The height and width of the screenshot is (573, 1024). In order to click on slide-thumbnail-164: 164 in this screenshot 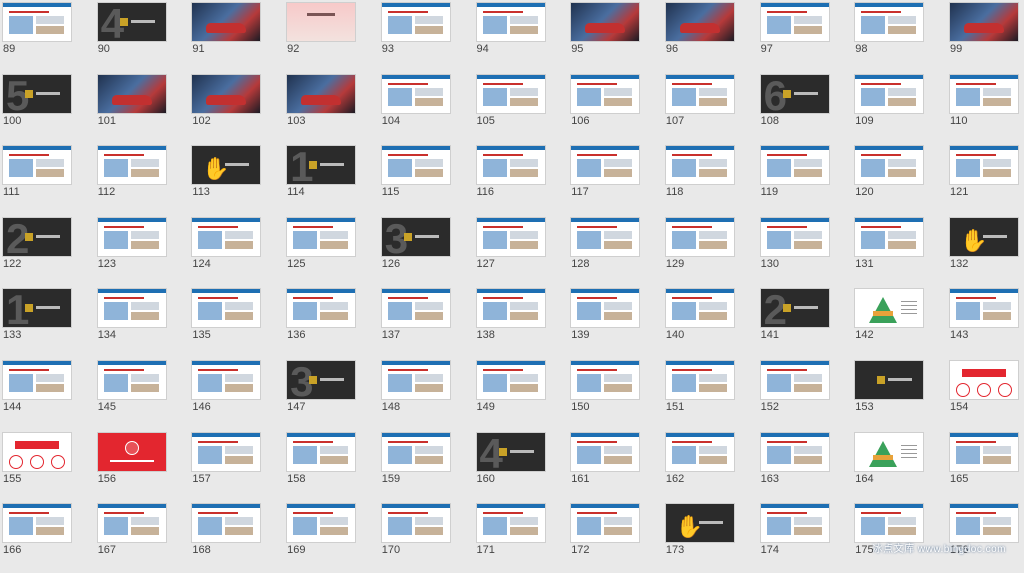, I will do `click(899, 466)`.